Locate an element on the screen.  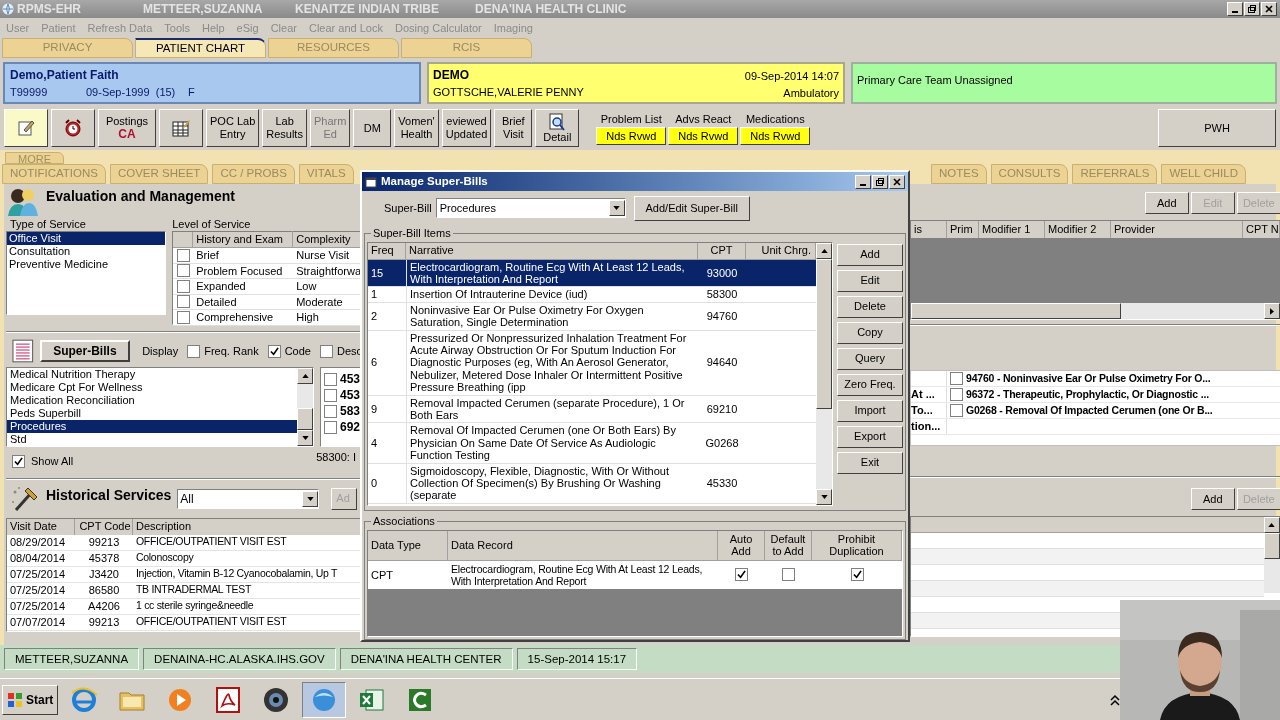
column-header: is is located at coordinates (929, 229).